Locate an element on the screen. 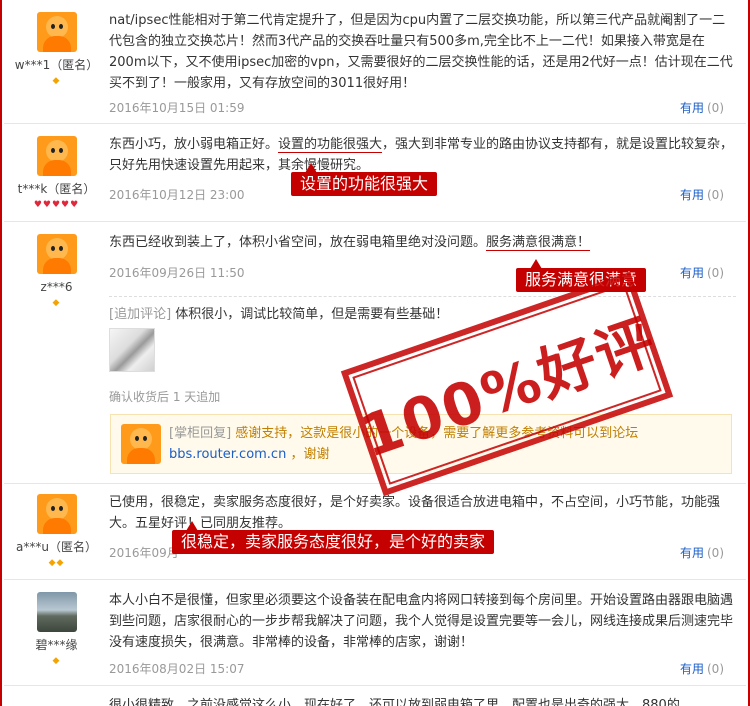 Image resolution: width=750 pixels, height=706 pixels. level-icon: ♥♥♥♥♥ is located at coordinates (56, 205).